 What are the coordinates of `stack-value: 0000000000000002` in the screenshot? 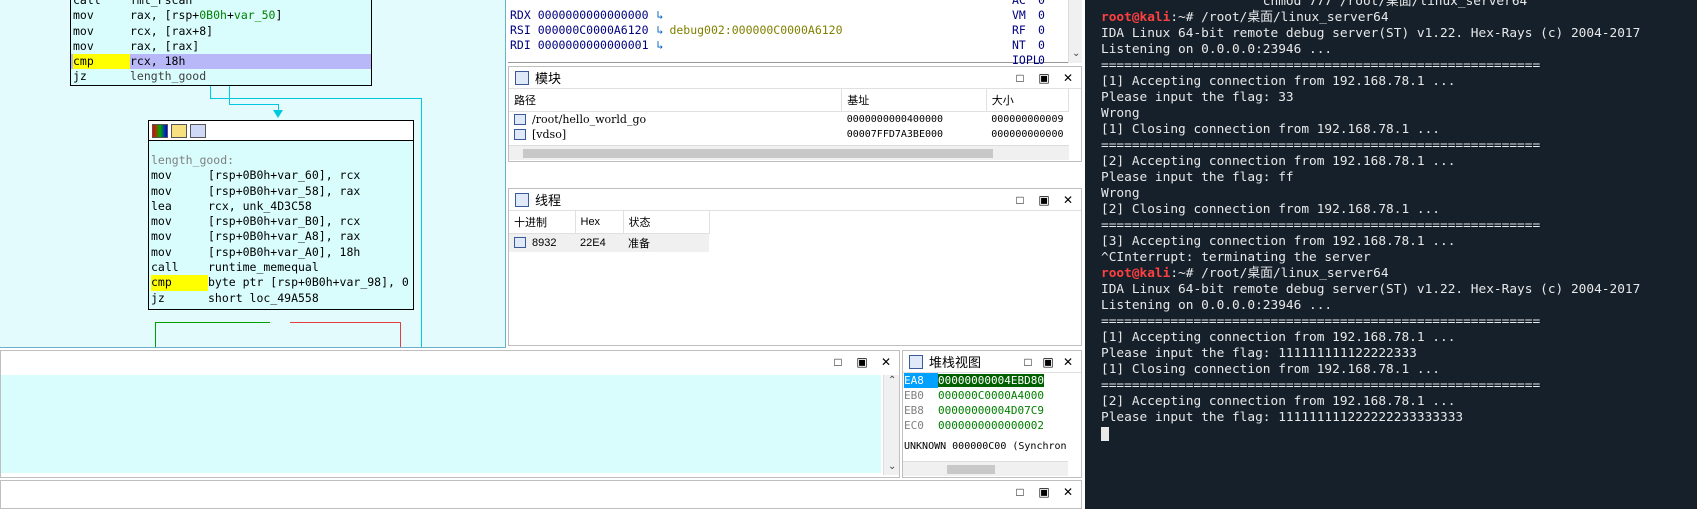 It's located at (991, 425).